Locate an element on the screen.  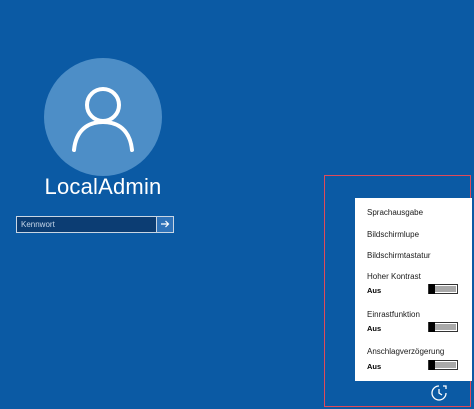
menu-item-bildschirmlupe: Bildschirmlupe is located at coordinates (393, 234).